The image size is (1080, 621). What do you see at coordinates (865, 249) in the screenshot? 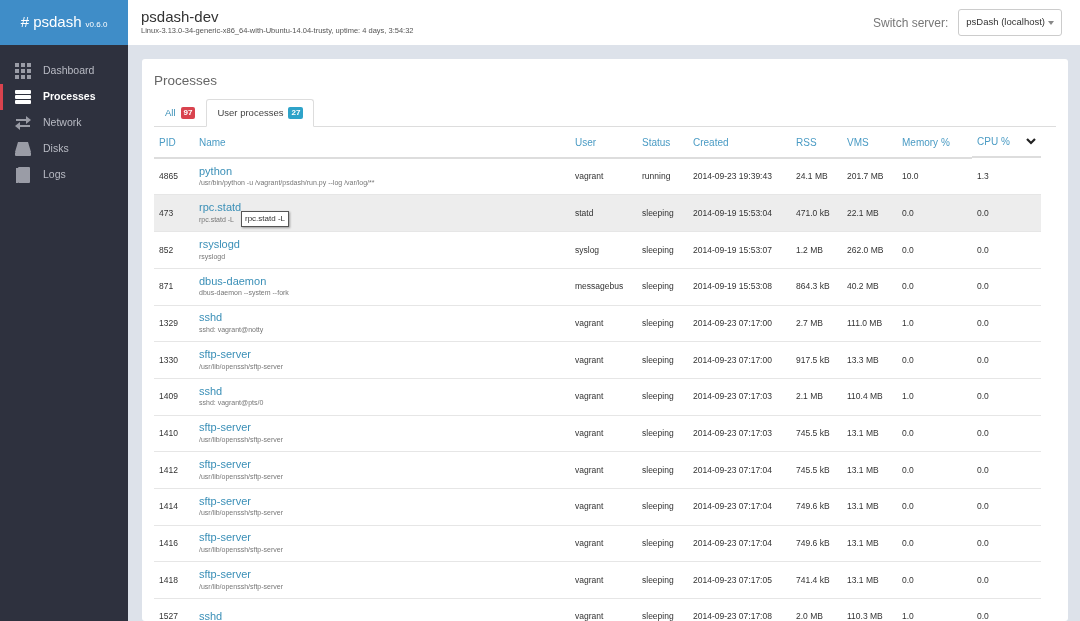
I see `vms-cell: 262.0 MB` at bounding box center [865, 249].